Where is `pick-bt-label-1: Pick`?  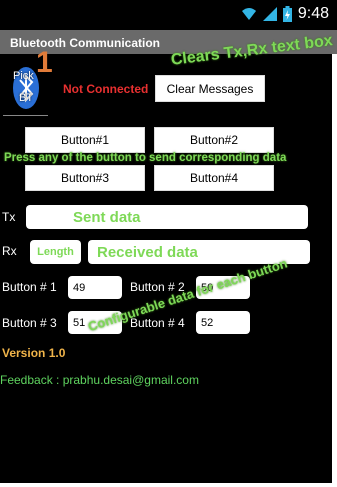 pick-bt-label-1: Pick is located at coordinates (23, 76).